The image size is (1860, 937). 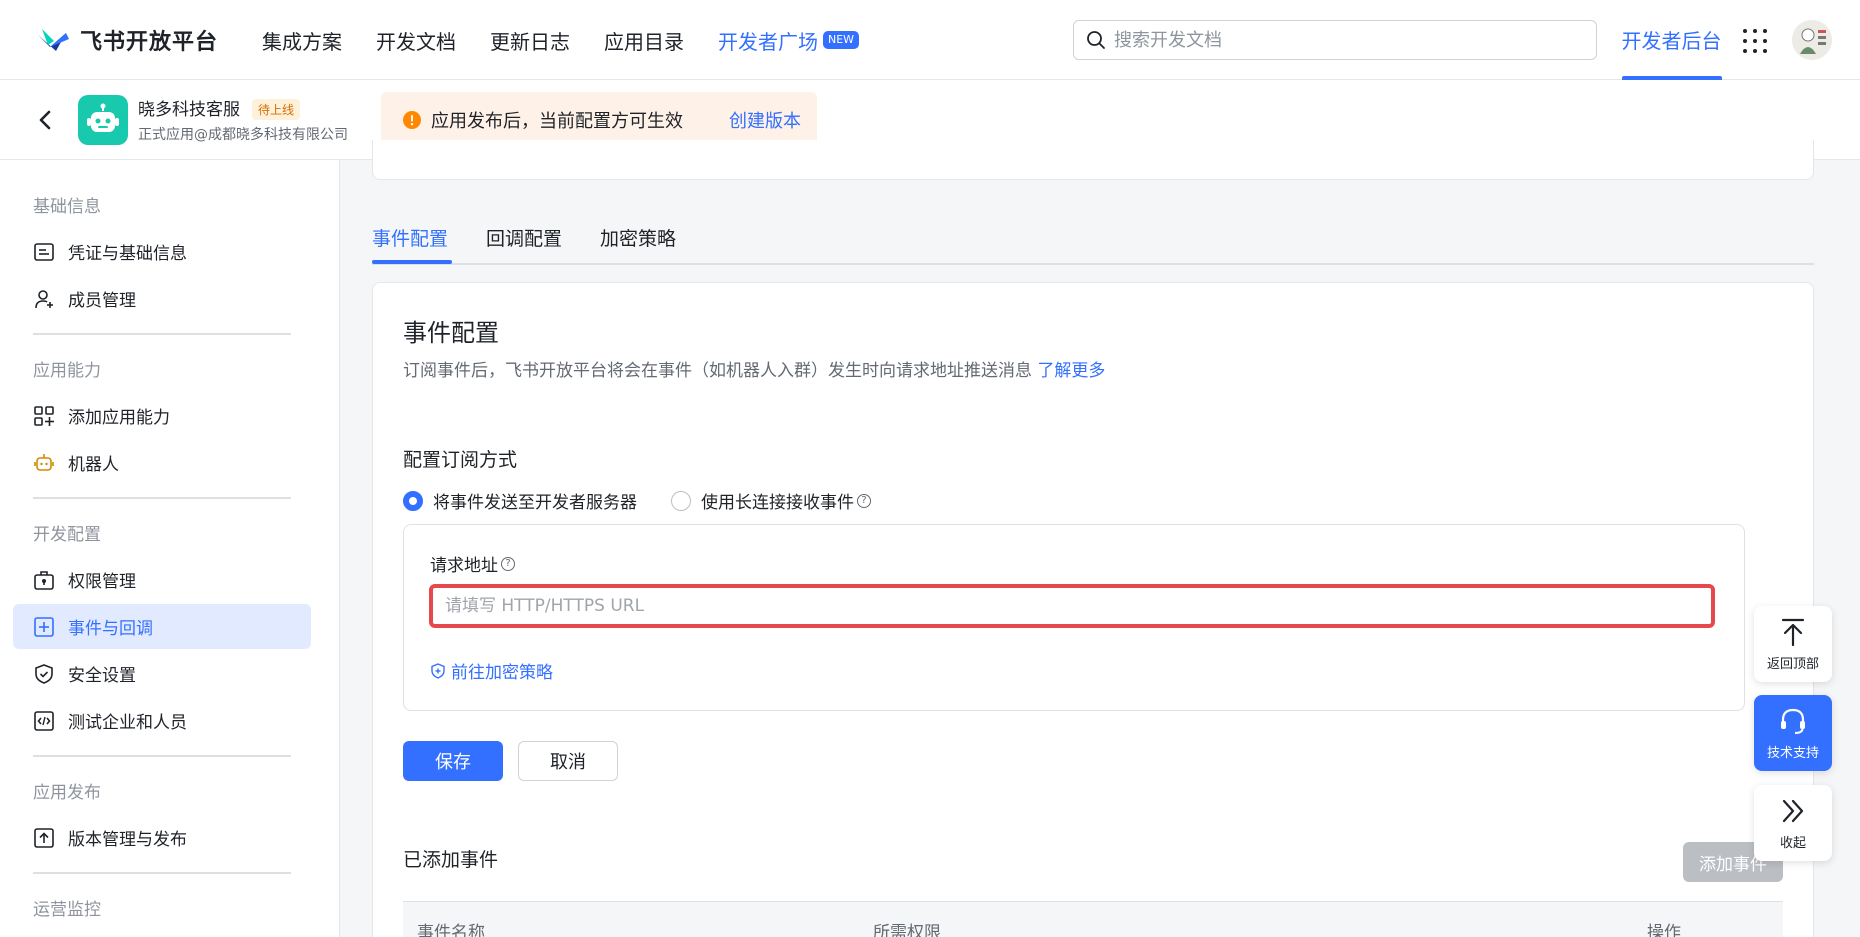 I want to click on sidebar-item-credentials: 凭证与基础信息, so click(x=162, y=251).